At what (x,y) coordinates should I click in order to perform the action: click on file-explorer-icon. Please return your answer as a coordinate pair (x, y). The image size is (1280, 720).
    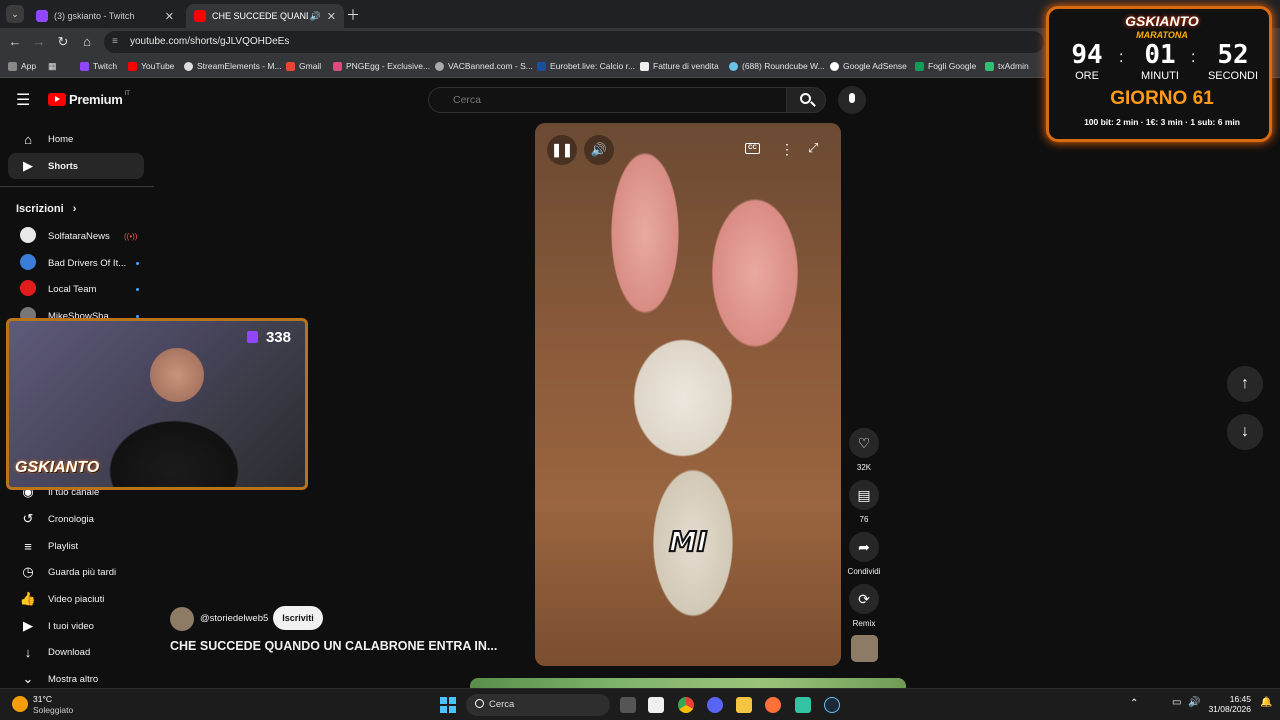
    Looking at the image, I should click on (744, 705).